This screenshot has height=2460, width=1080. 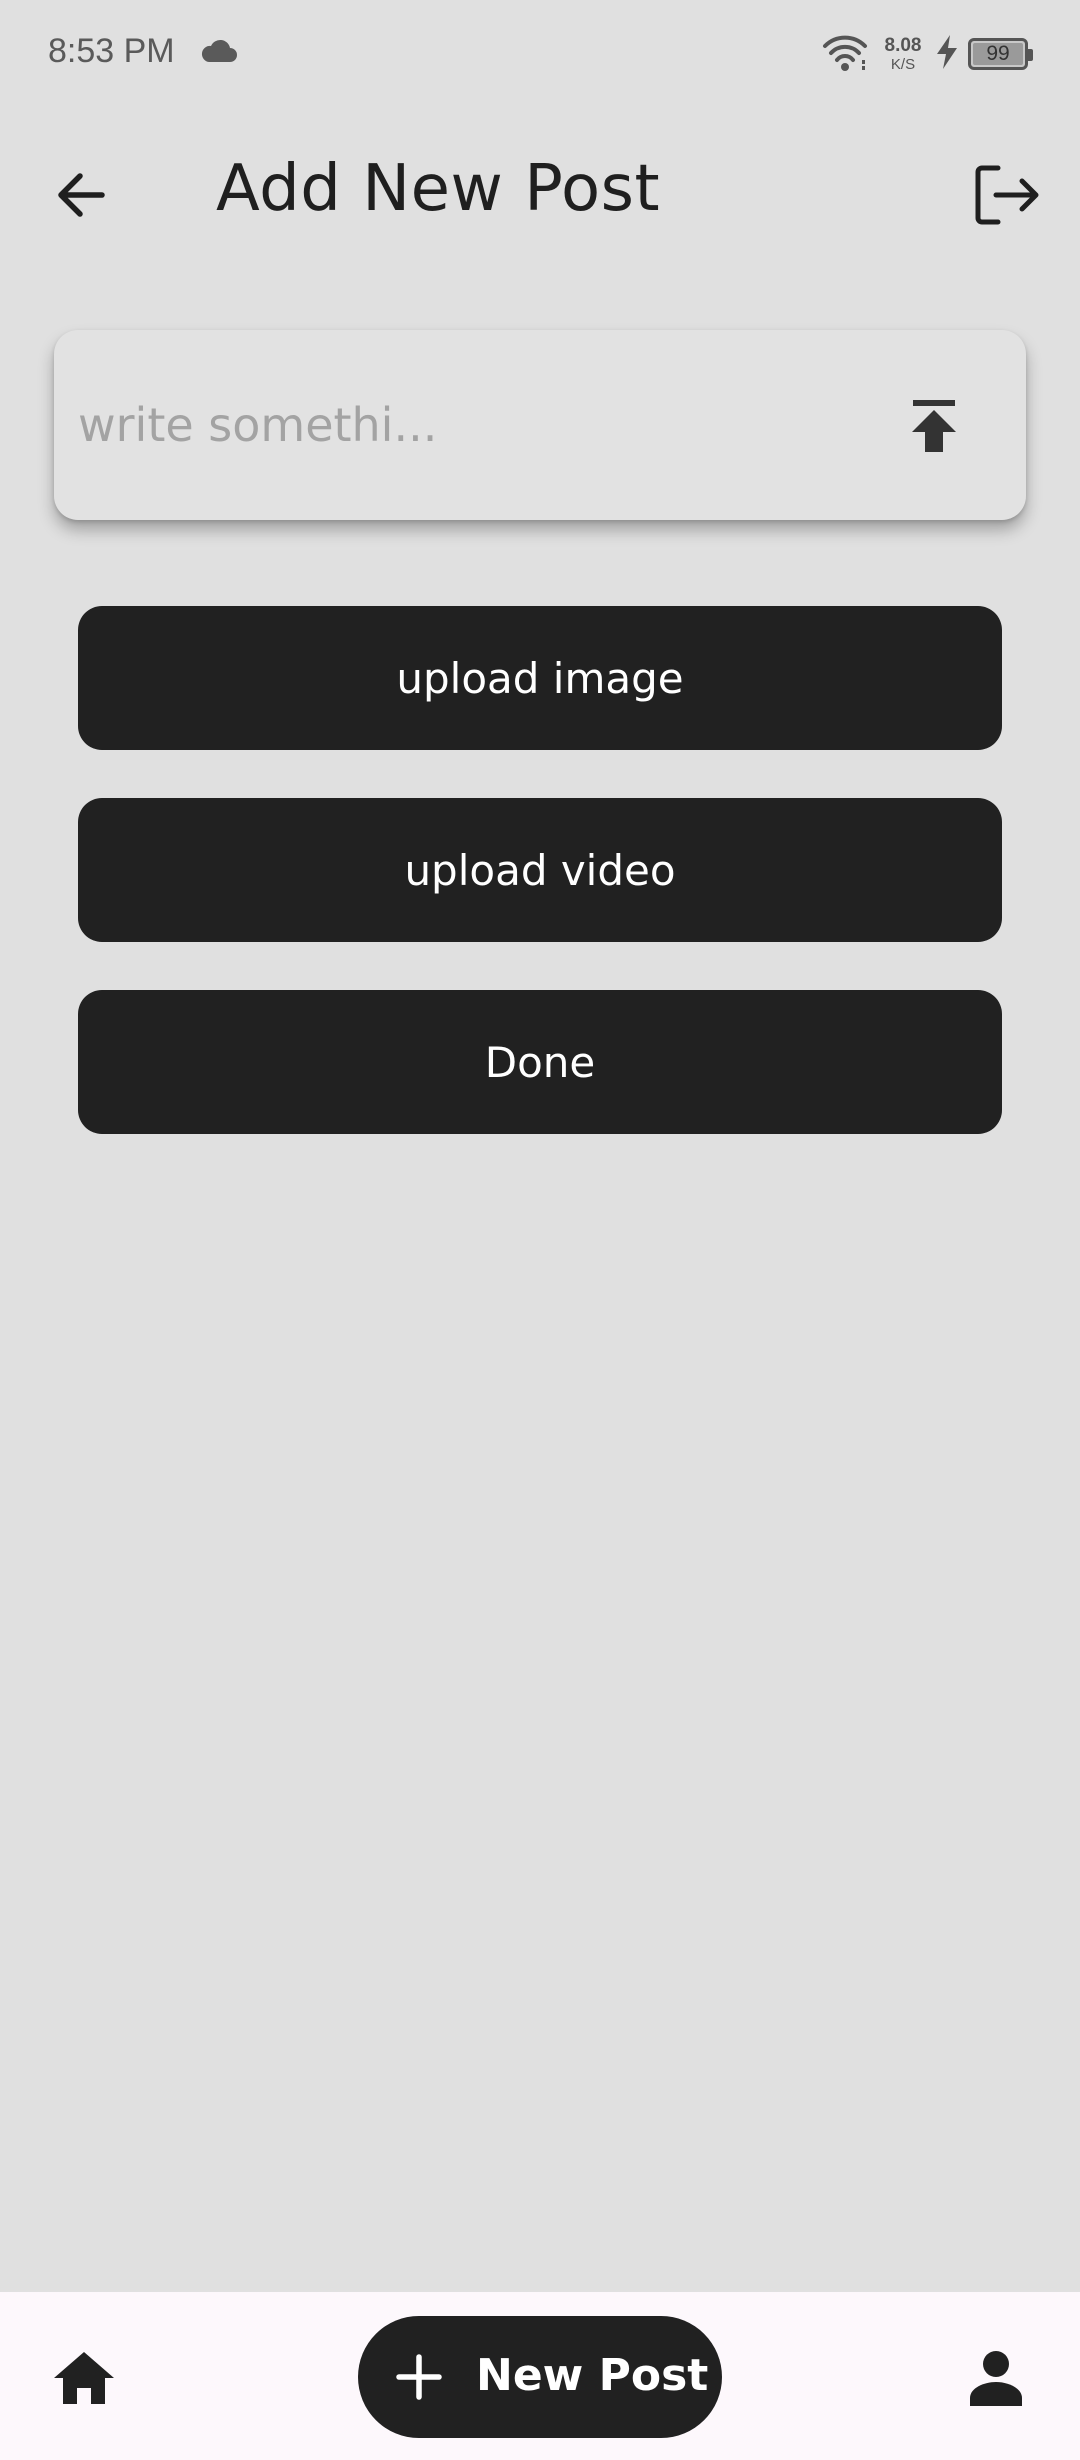 I want to click on plus-icon, so click(x=419, y=2377).